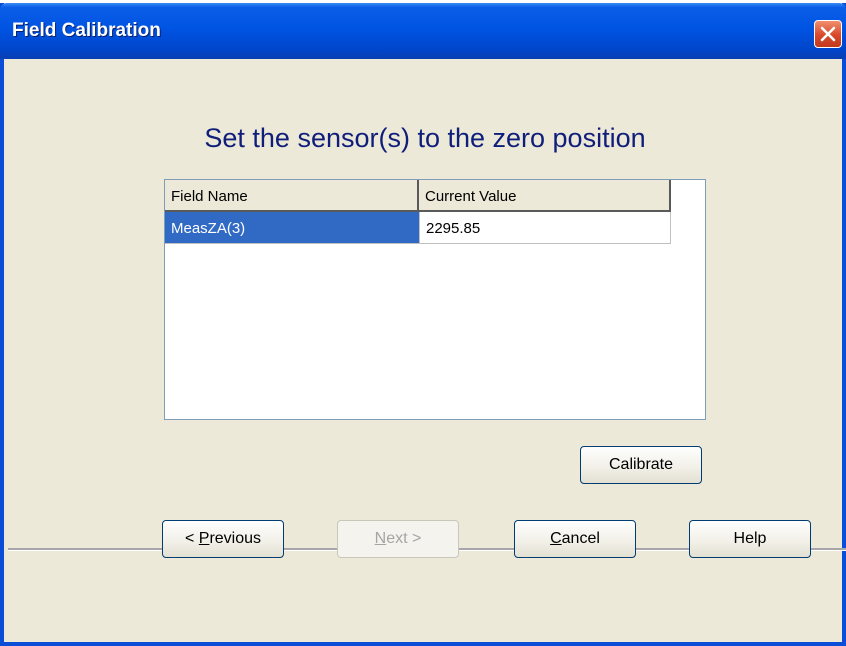  I want to click on previous-button: < Previous, so click(223, 539).